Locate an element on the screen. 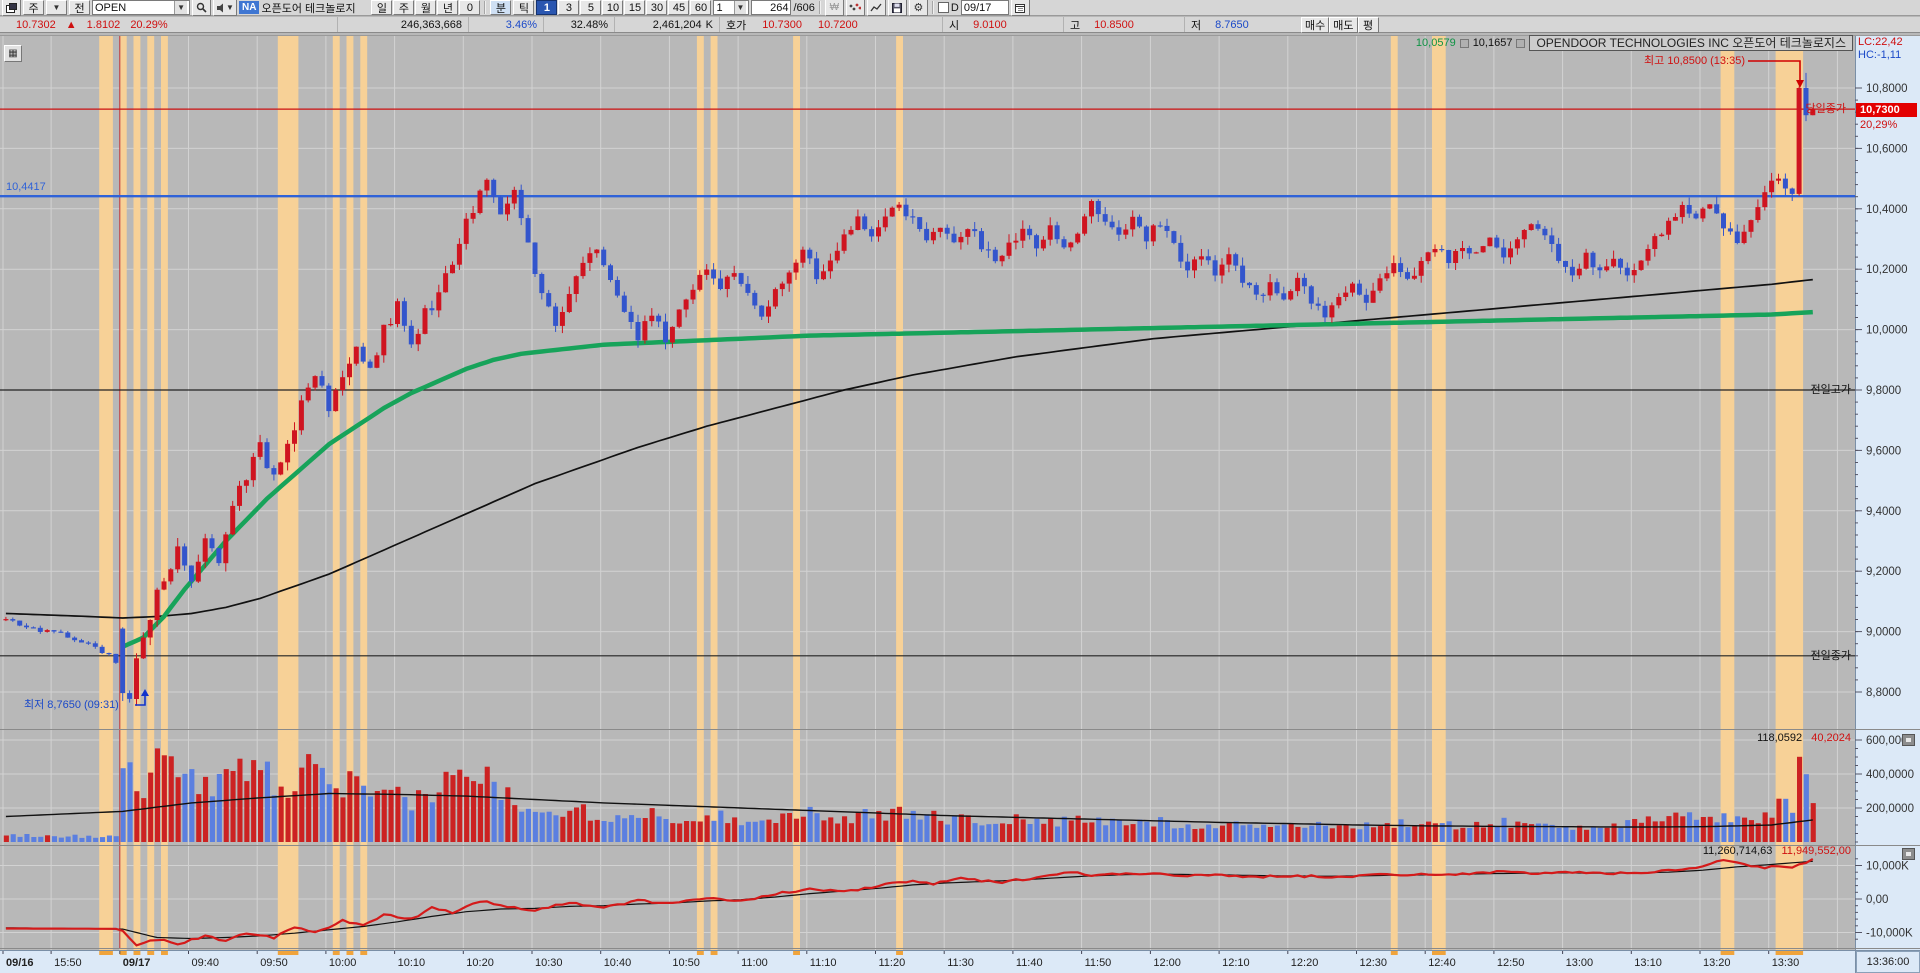  bar-count-input: 264 is located at coordinates (771, 7).